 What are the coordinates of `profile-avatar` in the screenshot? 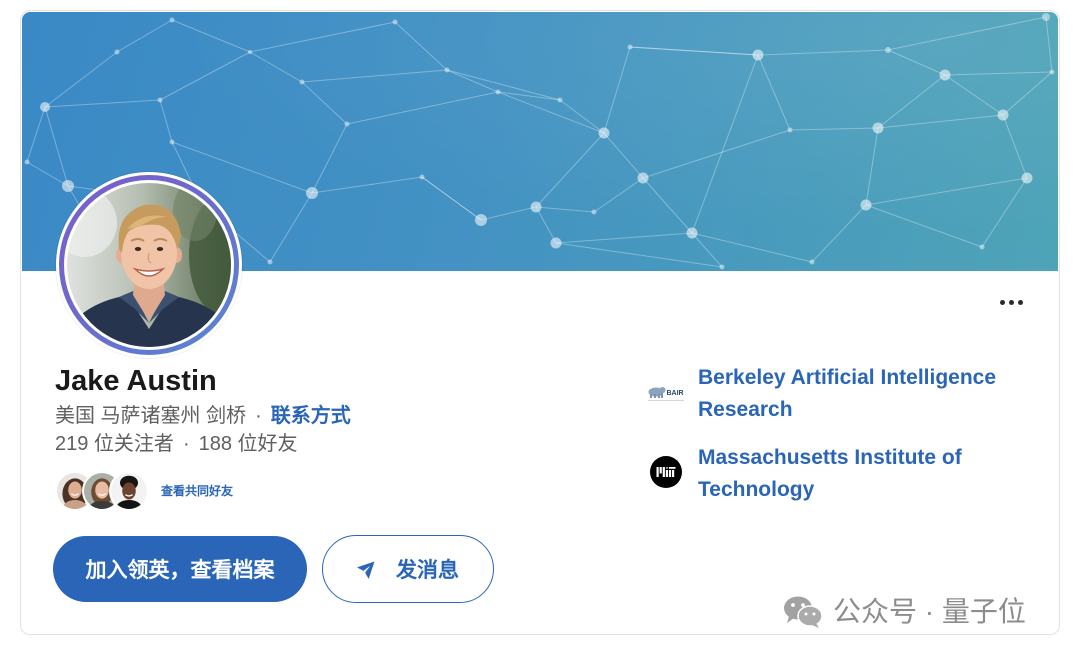 It's located at (149, 265).